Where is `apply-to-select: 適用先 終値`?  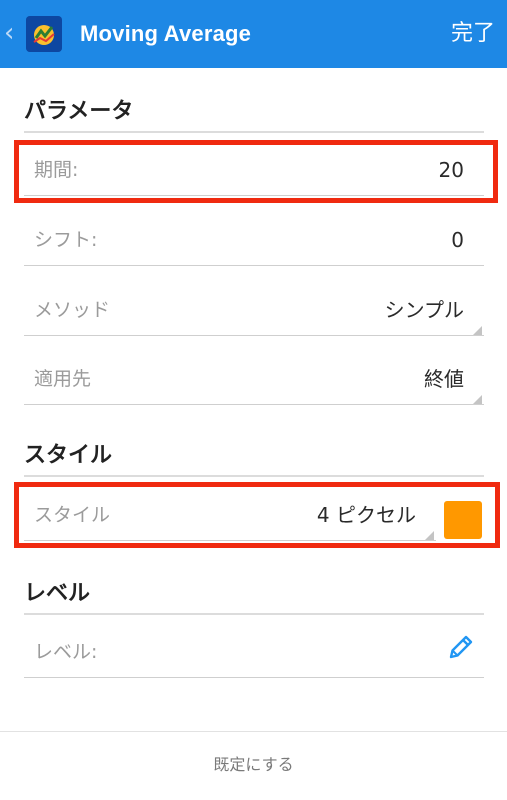
apply-to-select: 適用先 終値 is located at coordinates (254, 380).